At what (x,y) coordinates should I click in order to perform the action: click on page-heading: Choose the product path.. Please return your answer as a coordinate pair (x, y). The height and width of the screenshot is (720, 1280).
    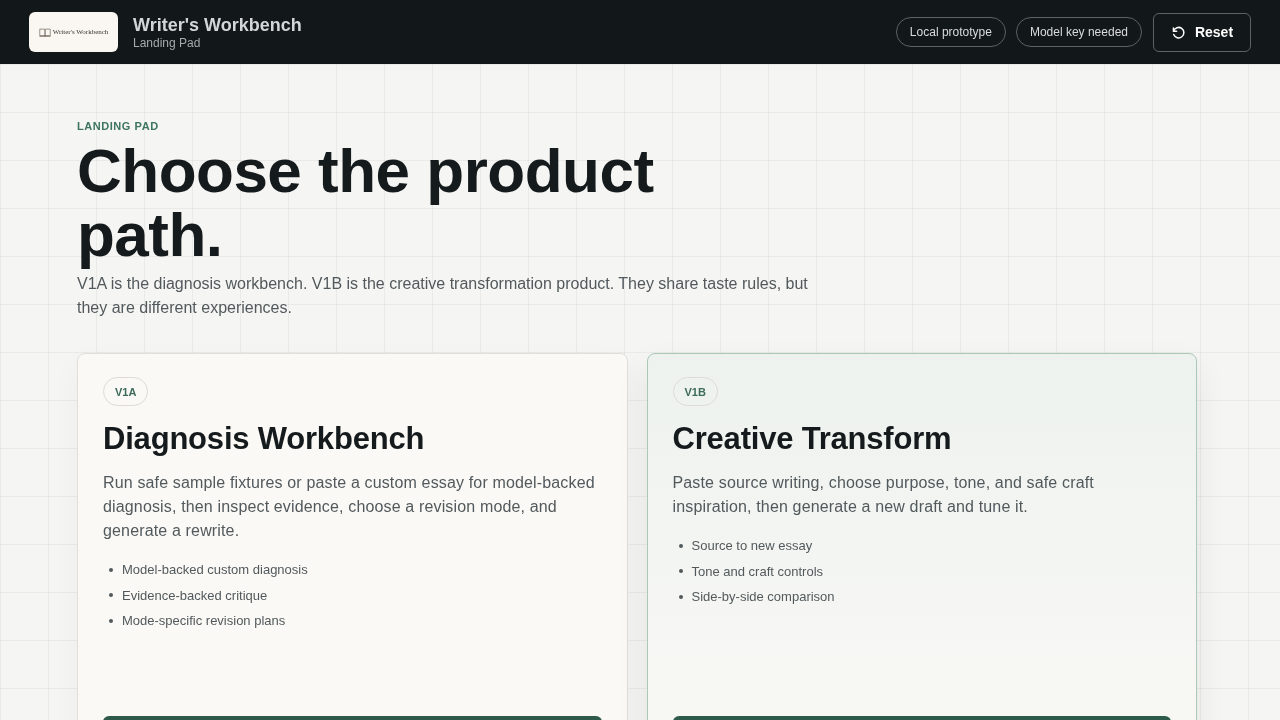
    Looking at the image, I should click on (366, 203).